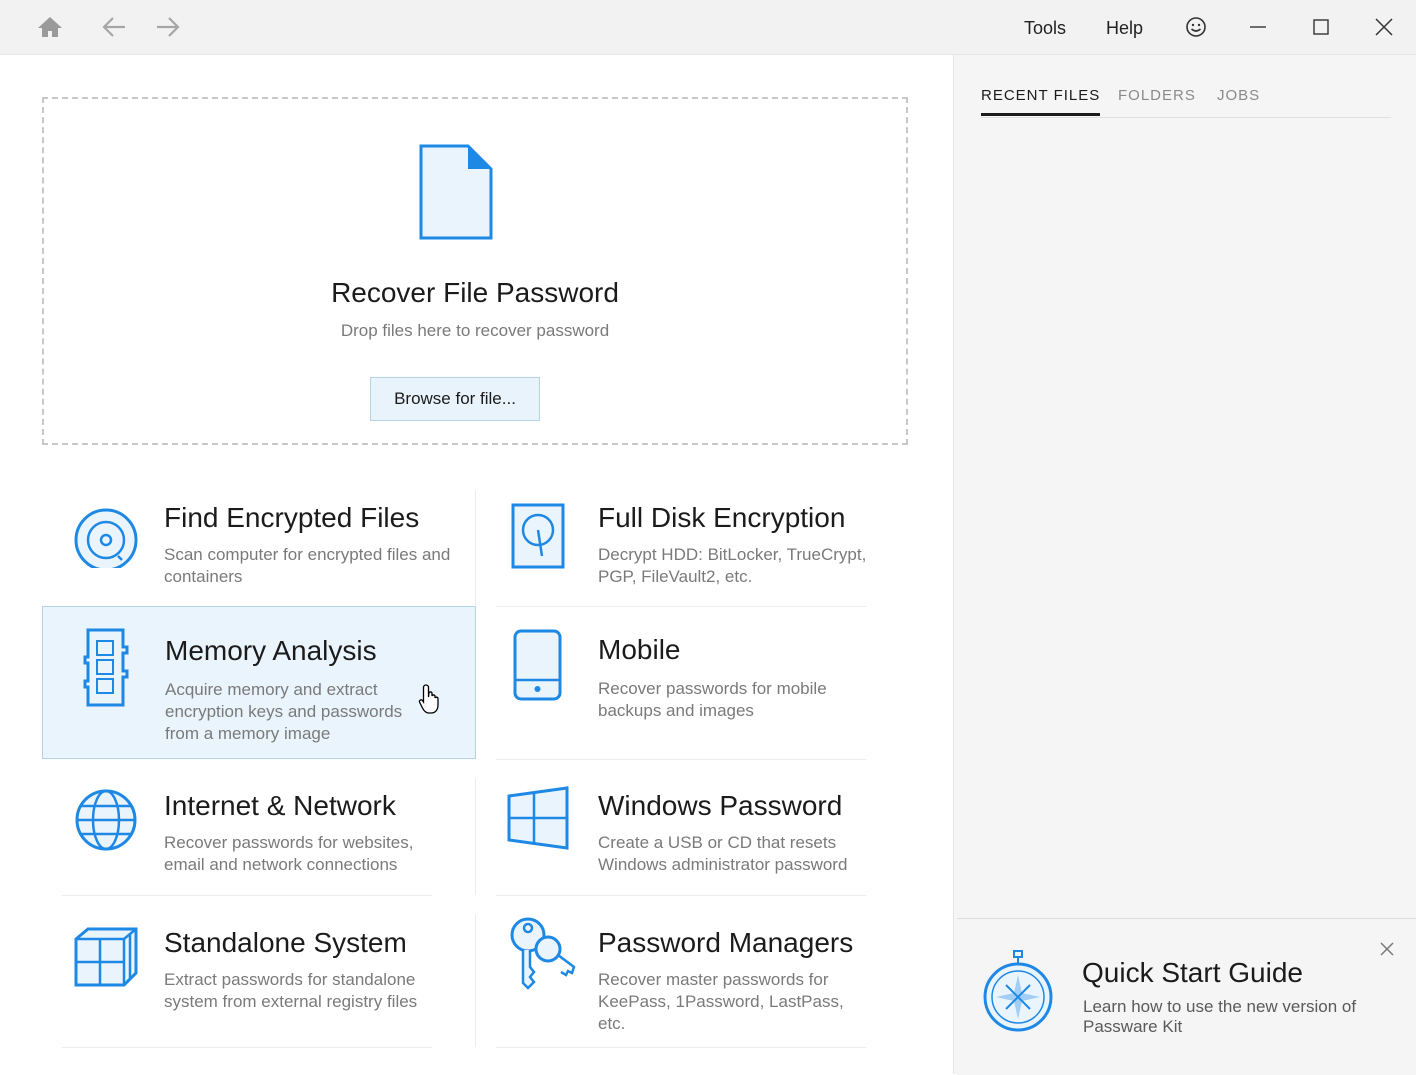 This screenshot has width=1416, height=1075. What do you see at coordinates (431, 701) in the screenshot?
I see `hand-cursor-icon` at bounding box center [431, 701].